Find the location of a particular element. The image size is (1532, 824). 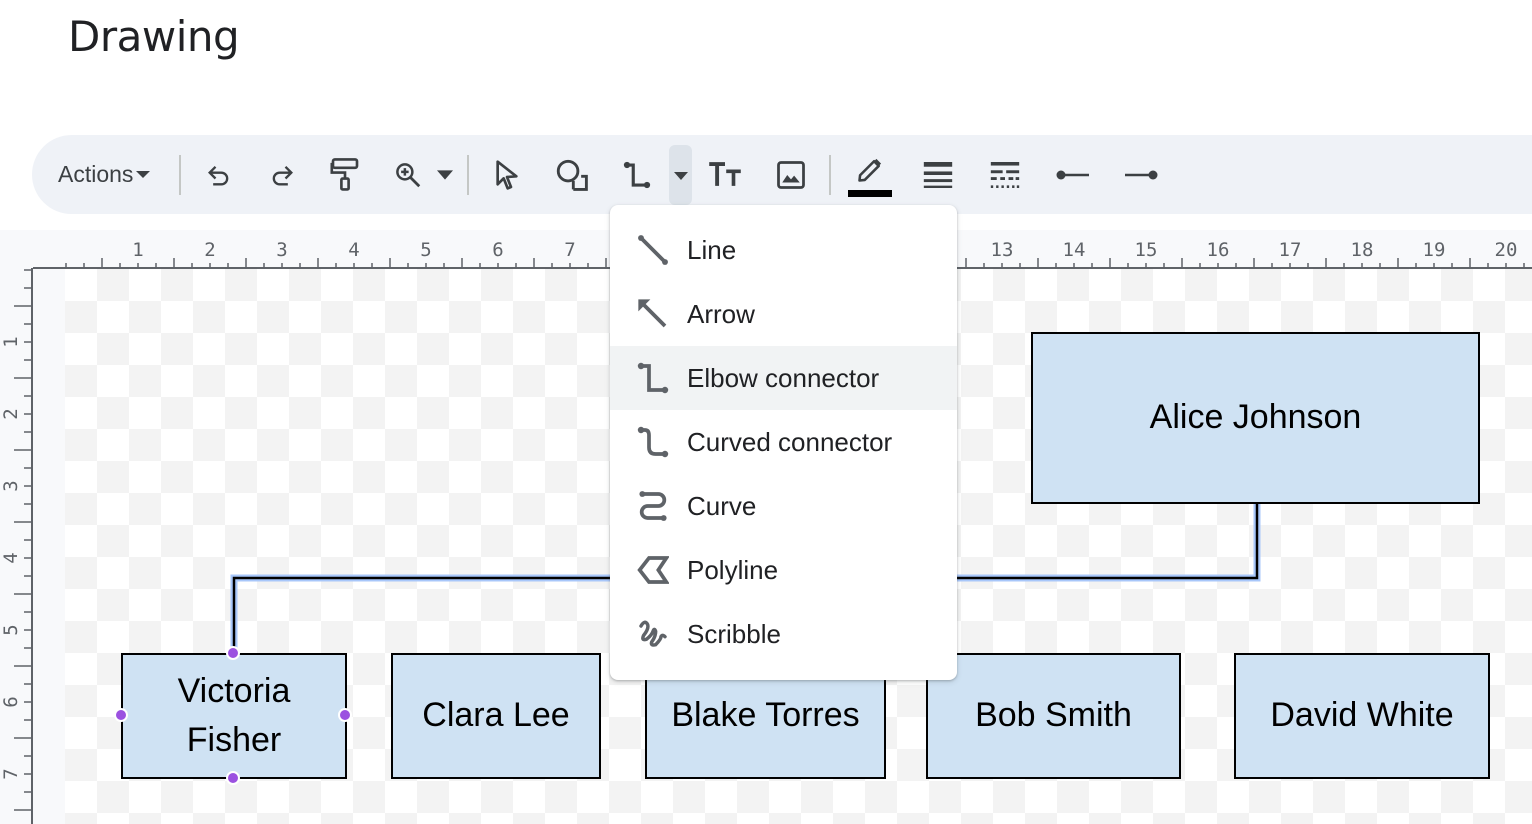

menu-item-label: Arrow is located at coordinates (721, 313).